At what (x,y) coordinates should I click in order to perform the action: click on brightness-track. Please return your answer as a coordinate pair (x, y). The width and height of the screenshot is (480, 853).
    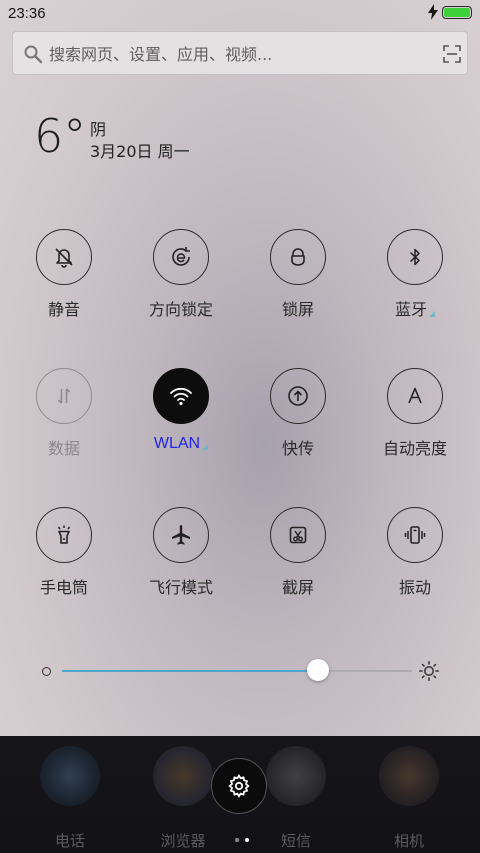
    Looking at the image, I should click on (237, 671).